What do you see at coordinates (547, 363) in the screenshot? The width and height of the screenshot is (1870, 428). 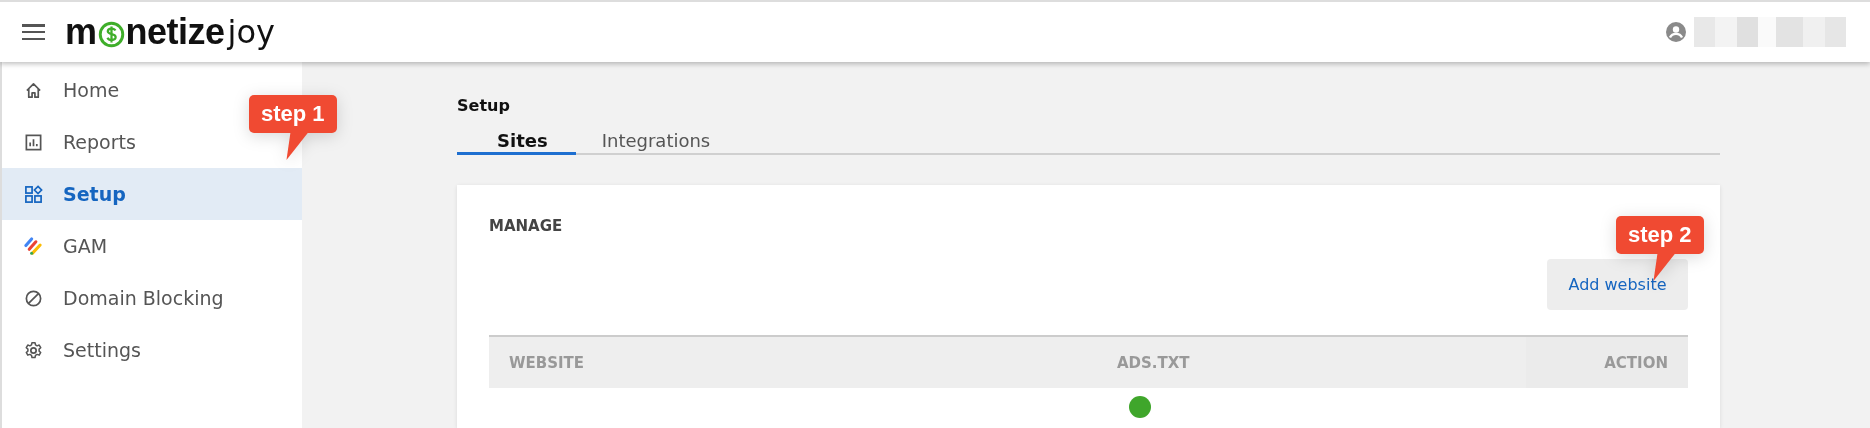 I see `column-header: WEBSITE` at bounding box center [547, 363].